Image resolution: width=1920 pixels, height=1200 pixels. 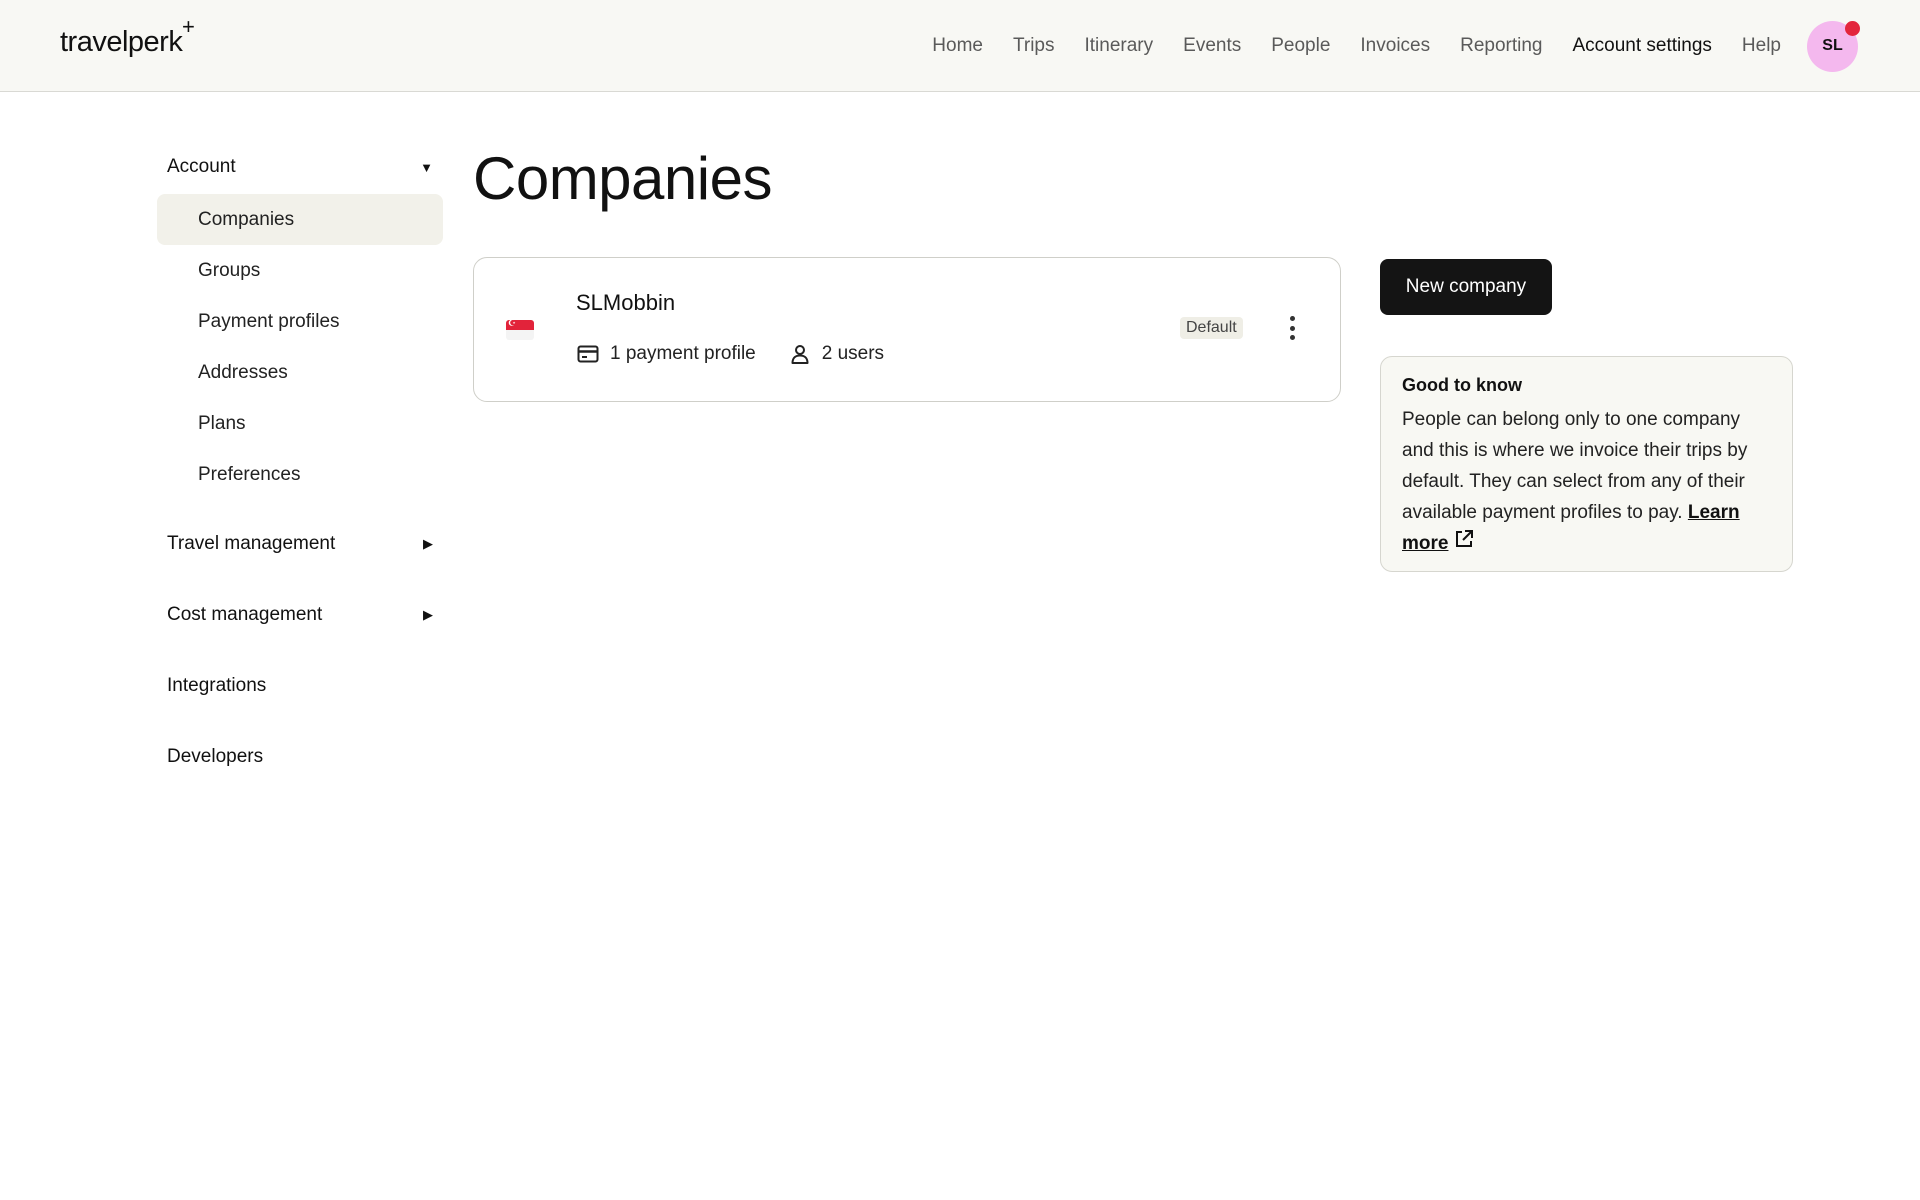 I want to click on nav-reporting: Reporting, so click(x=1501, y=46).